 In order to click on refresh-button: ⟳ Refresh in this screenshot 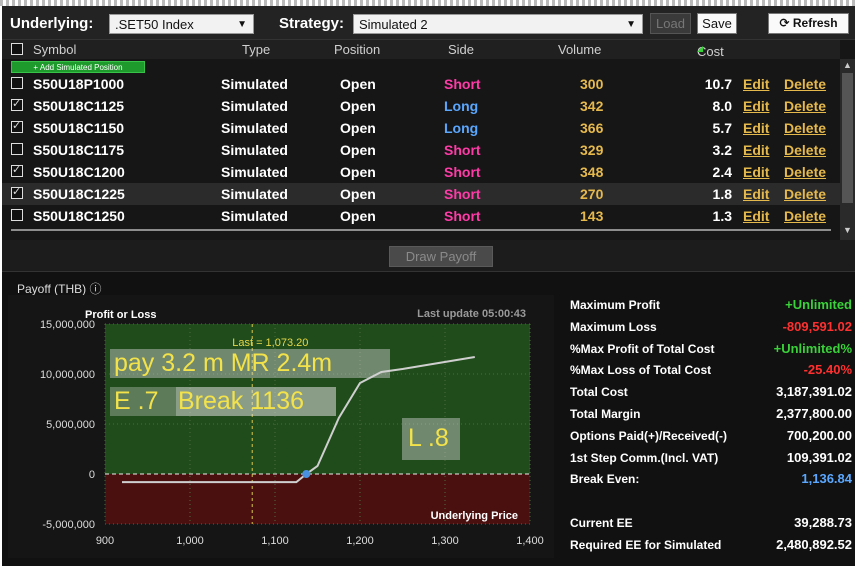, I will do `click(808, 23)`.